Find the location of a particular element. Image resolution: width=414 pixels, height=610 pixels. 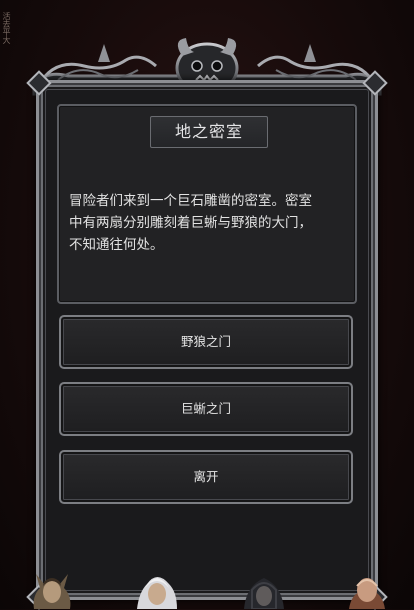

wolf-gate-button: 野狼之门 is located at coordinates (206, 342).